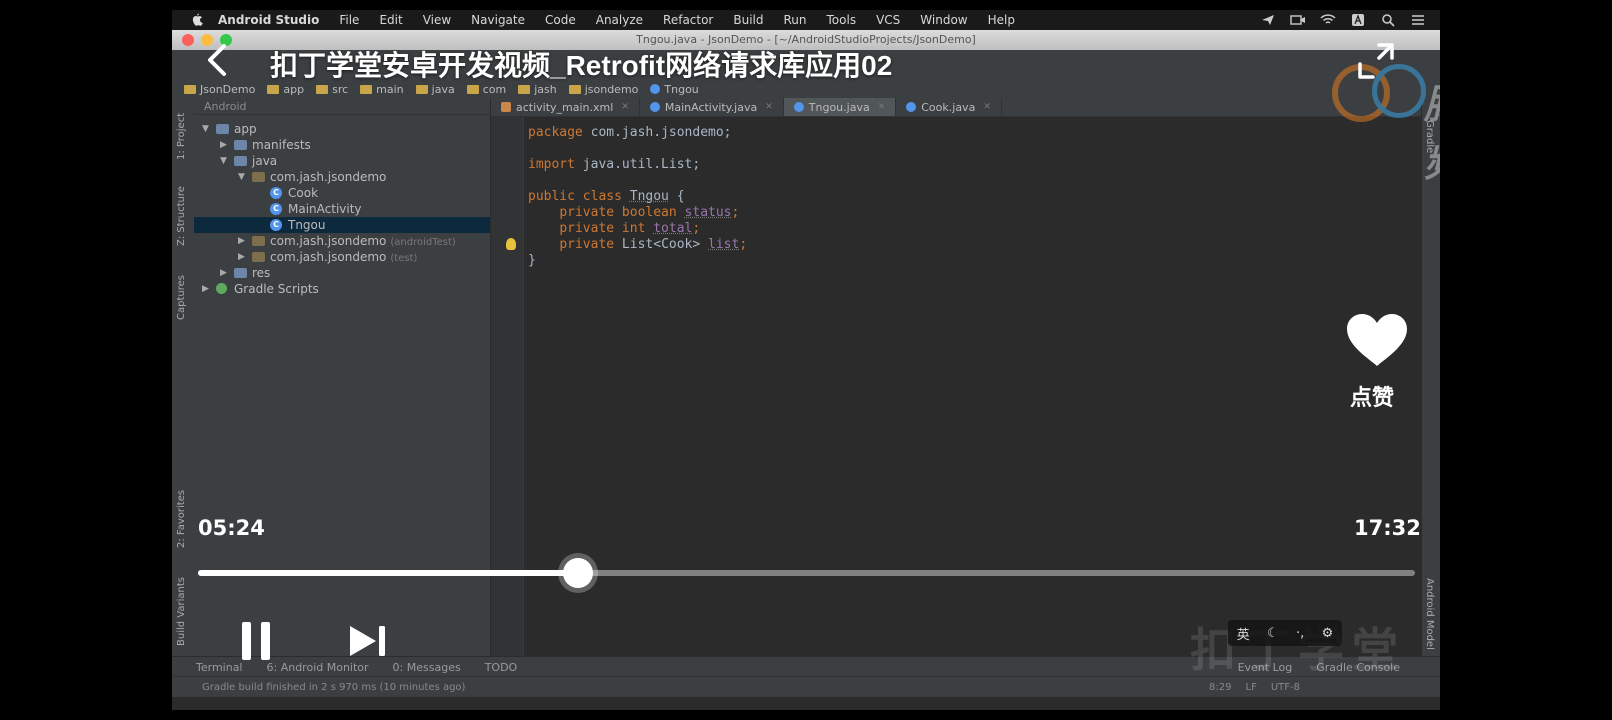 The height and width of the screenshot is (720, 1612). What do you see at coordinates (614, 164) in the screenshot?
I see `code-line: import java.util.List;` at bounding box center [614, 164].